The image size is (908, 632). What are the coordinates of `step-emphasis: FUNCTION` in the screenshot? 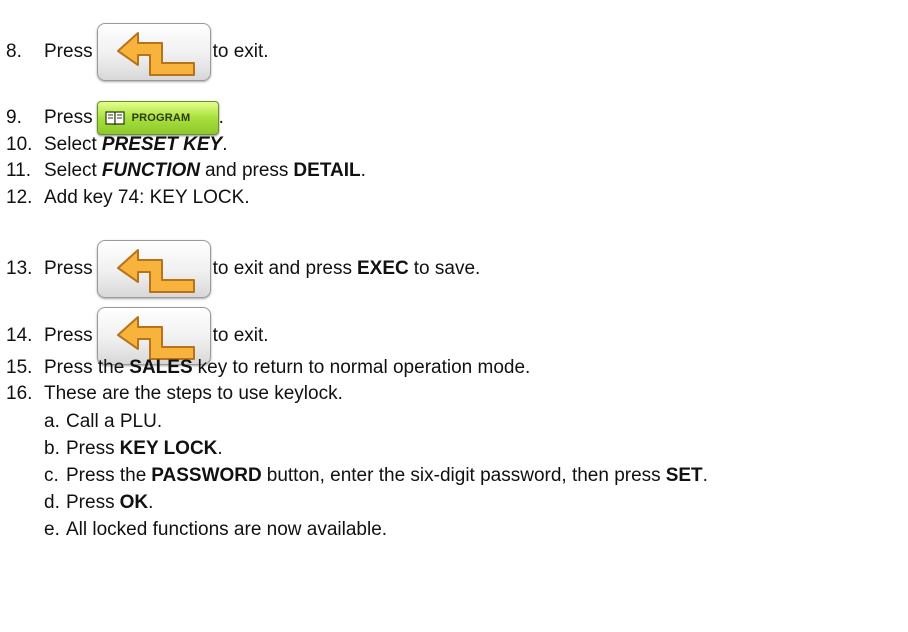 It's located at (150, 170).